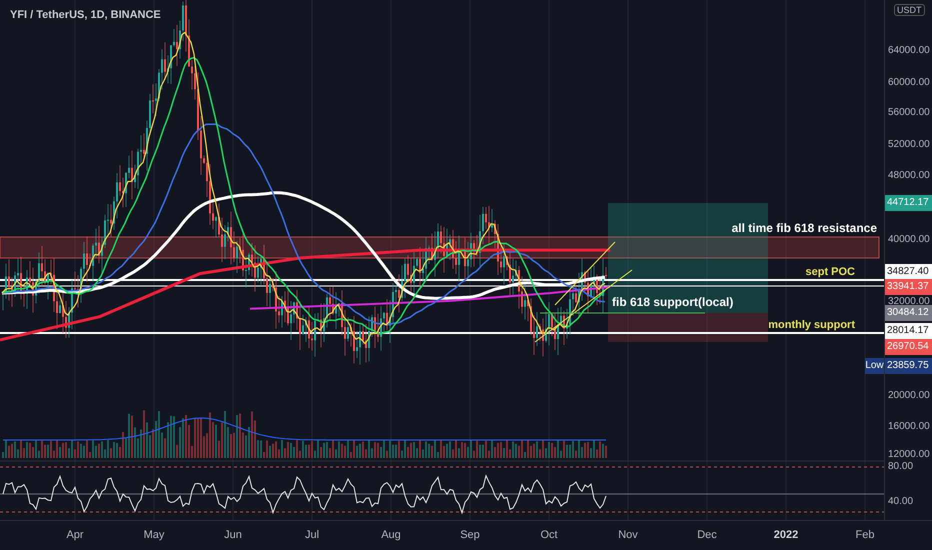  Describe the element at coordinates (628, 535) in the screenshot. I see `time-axis-label: Nov` at that location.